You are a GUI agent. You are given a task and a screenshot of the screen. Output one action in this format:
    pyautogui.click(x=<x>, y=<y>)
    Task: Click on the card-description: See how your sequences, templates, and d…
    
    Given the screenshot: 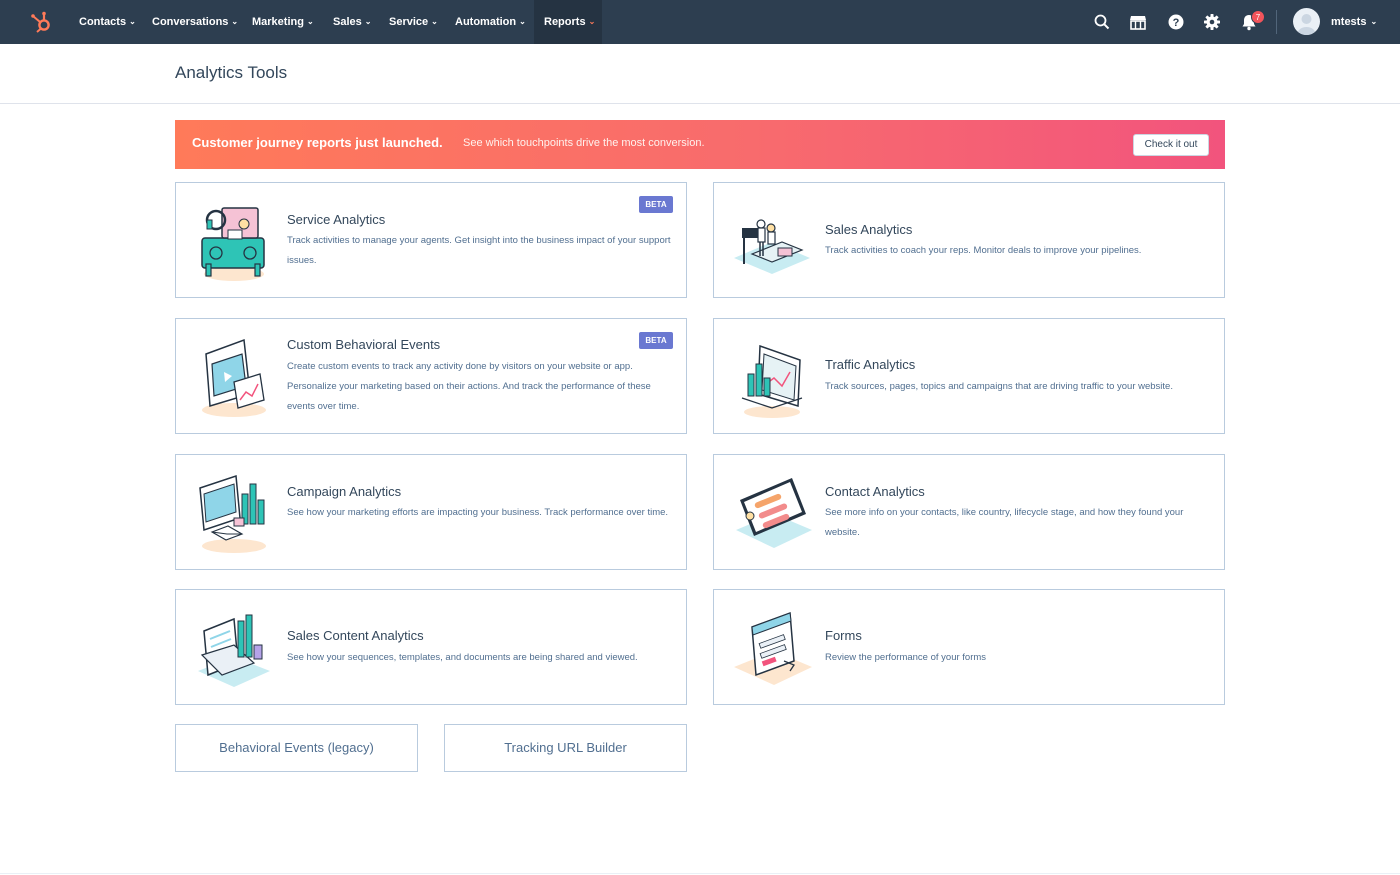 What is the action you would take?
    pyautogui.click(x=462, y=657)
    